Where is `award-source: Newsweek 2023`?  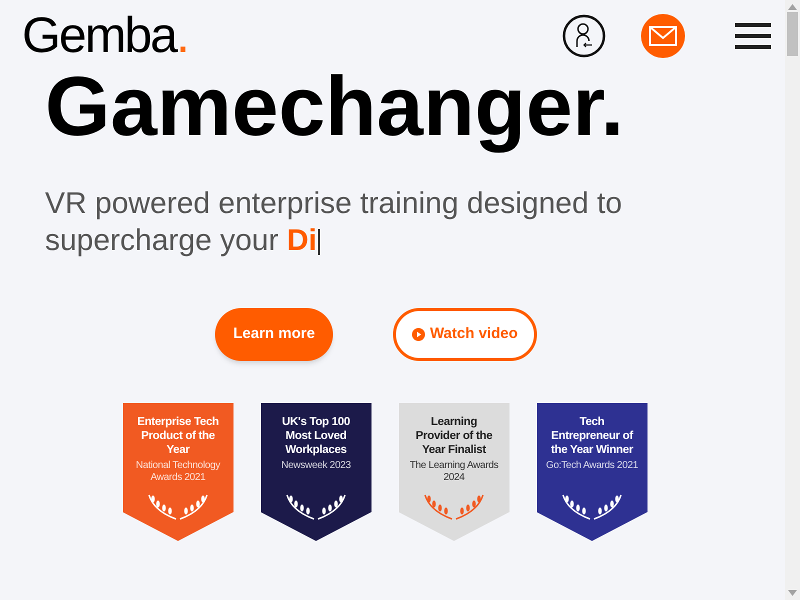 award-source: Newsweek 2023 is located at coordinates (316, 466).